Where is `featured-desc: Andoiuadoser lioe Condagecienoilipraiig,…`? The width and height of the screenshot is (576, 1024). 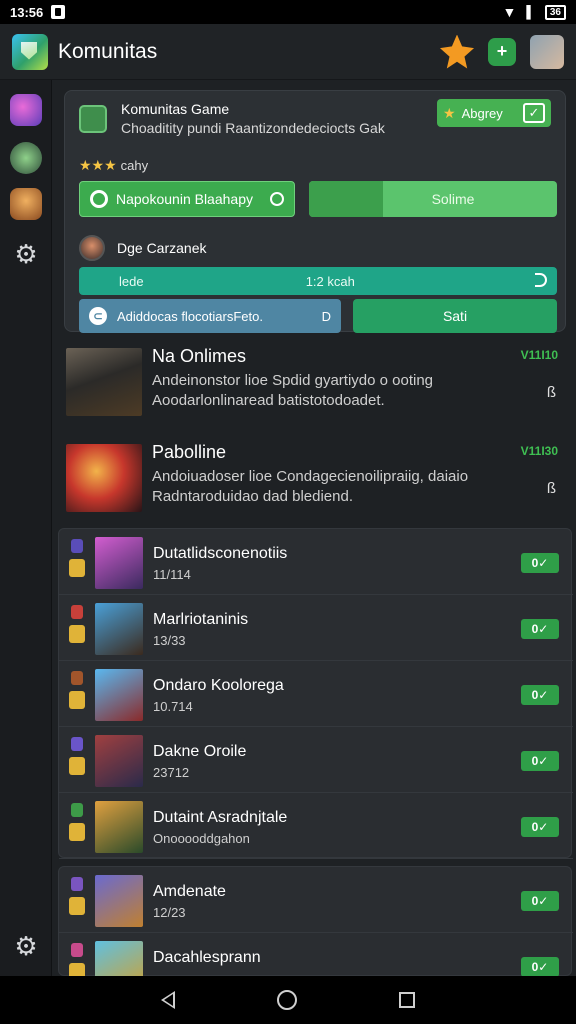 featured-desc: Andoiuadoser lioe Condagecienoilipraiig,… is located at coordinates (310, 476).